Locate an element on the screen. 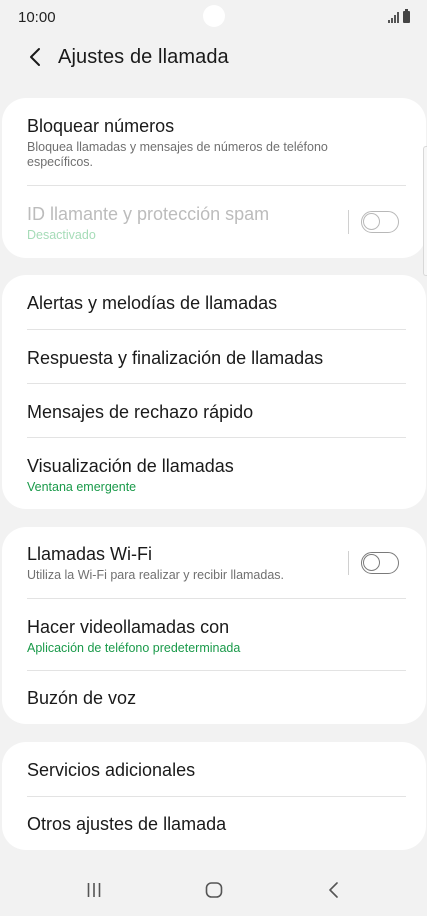 Image resolution: width=427 pixels, height=916 pixels. nav-back-icon is located at coordinates (333, 890).